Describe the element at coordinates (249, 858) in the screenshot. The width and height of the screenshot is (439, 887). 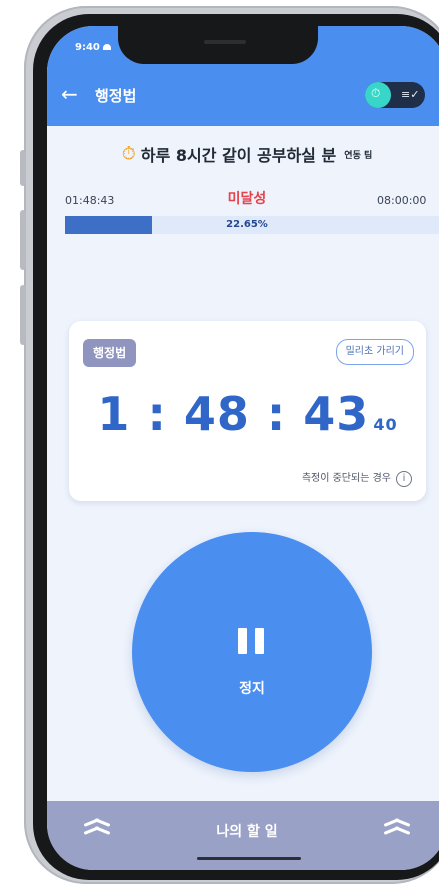
I see `home-indicator` at that location.